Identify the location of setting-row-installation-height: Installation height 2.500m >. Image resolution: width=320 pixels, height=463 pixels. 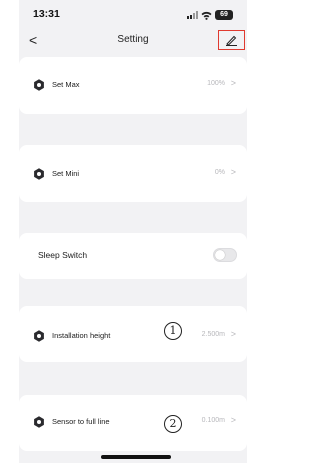
(133, 336).